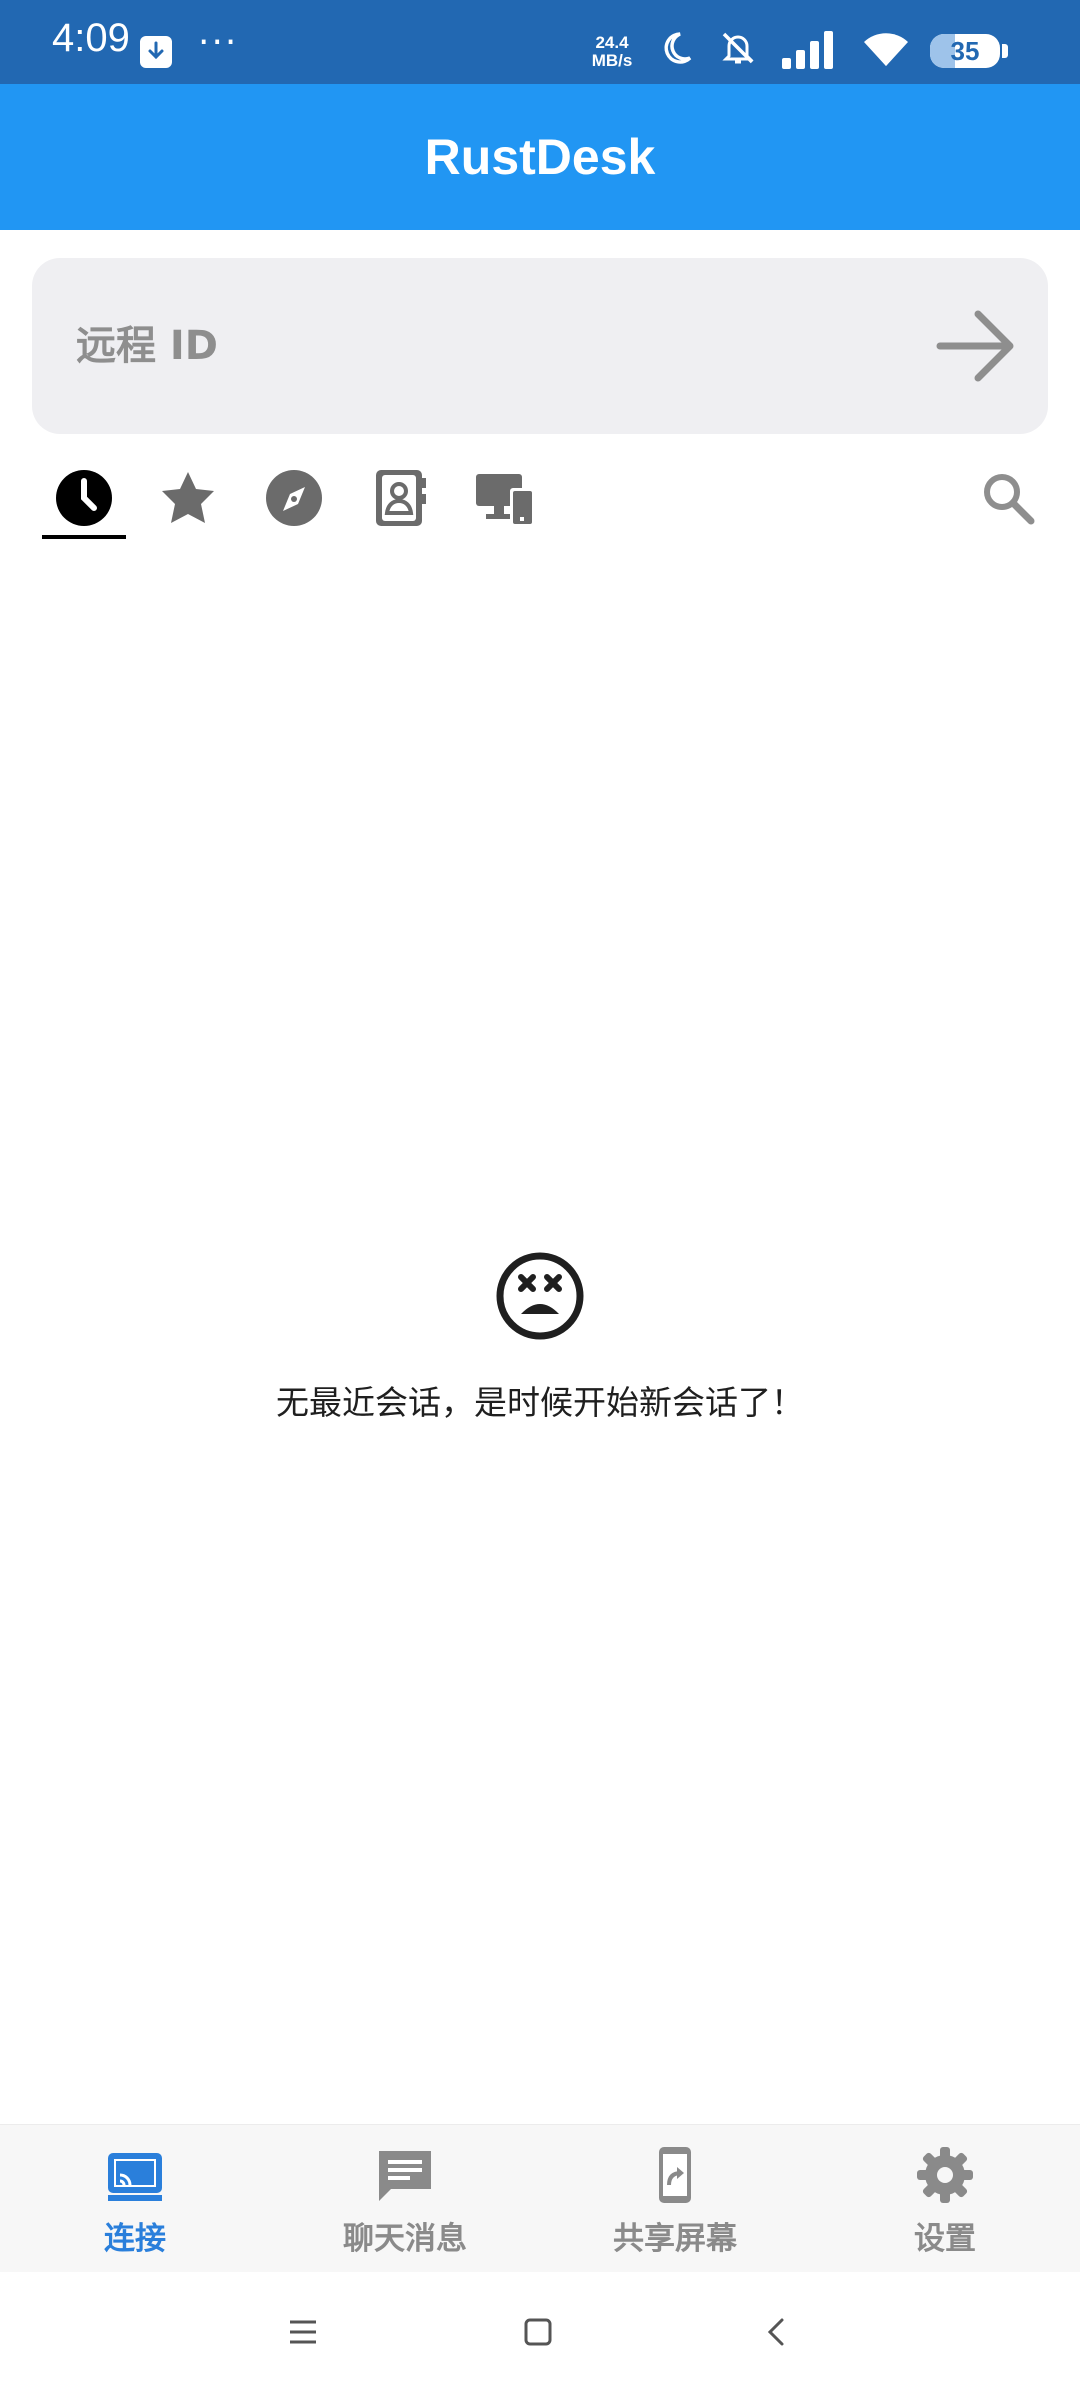 Image resolution: width=1080 pixels, height=2400 pixels. Describe the element at coordinates (675, 2175) in the screenshot. I see `screen-share-icon` at that location.